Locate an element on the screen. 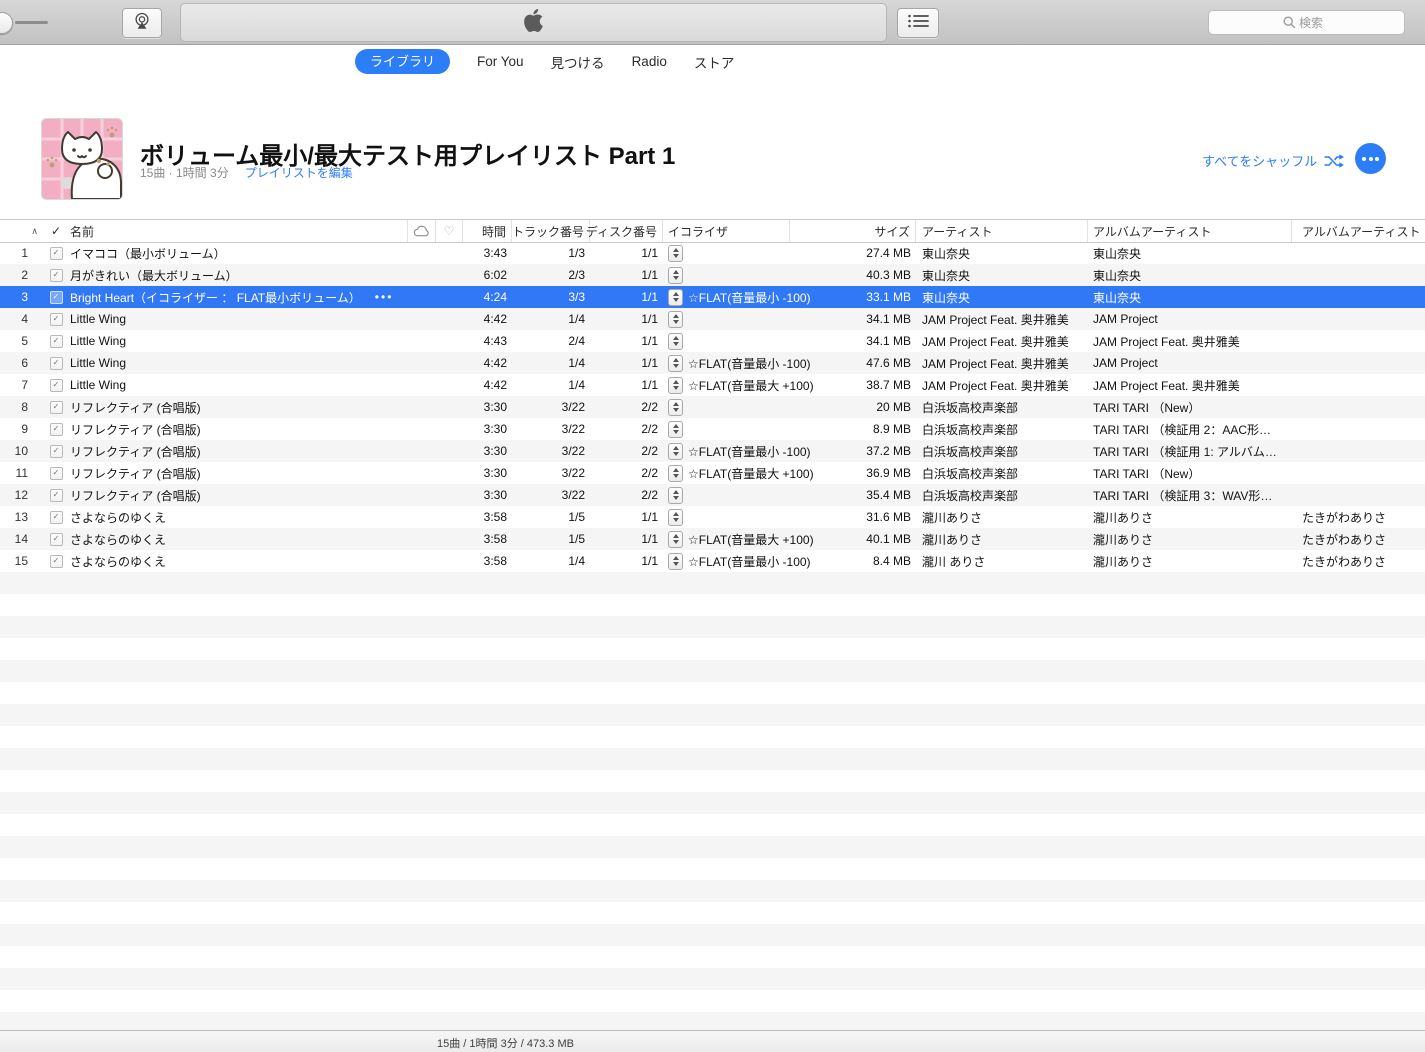 The width and height of the screenshot is (1425, 1052). row-number: 15 is located at coordinates (21, 561).